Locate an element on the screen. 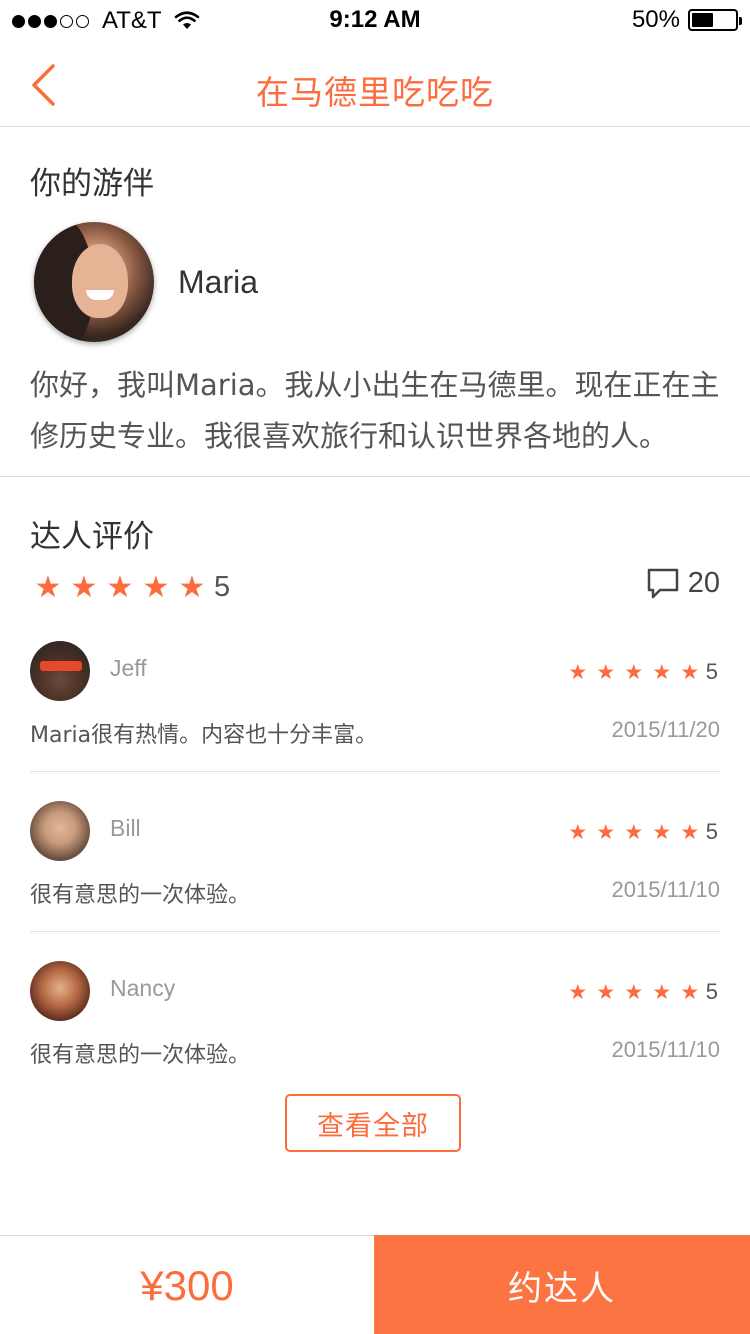 This screenshot has height=1334, width=750. rating-summary: ★ ★ ★ ★ ★ 5 is located at coordinates (130, 587).